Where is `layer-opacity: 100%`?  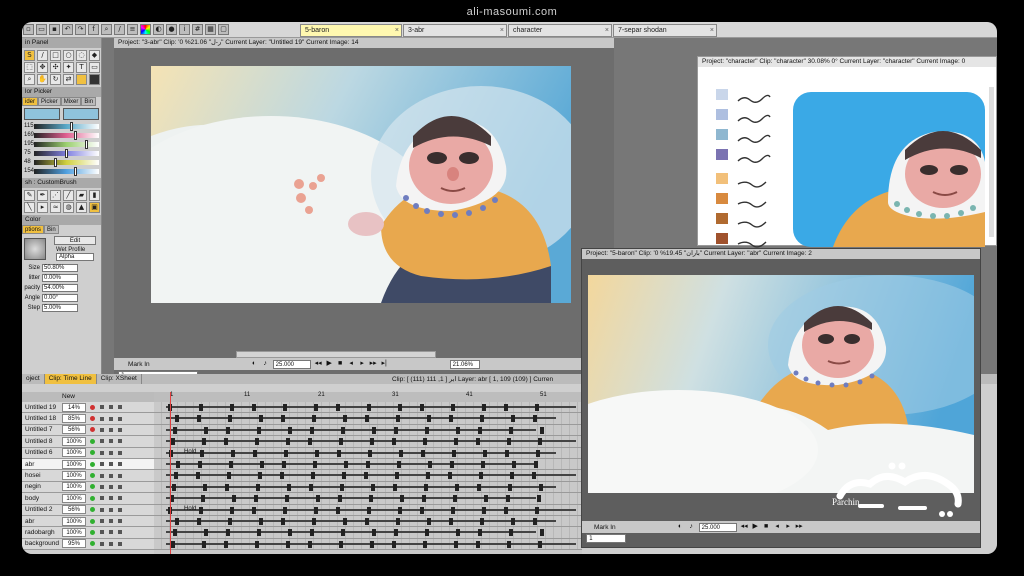 layer-opacity: 100% is located at coordinates (74, 498).